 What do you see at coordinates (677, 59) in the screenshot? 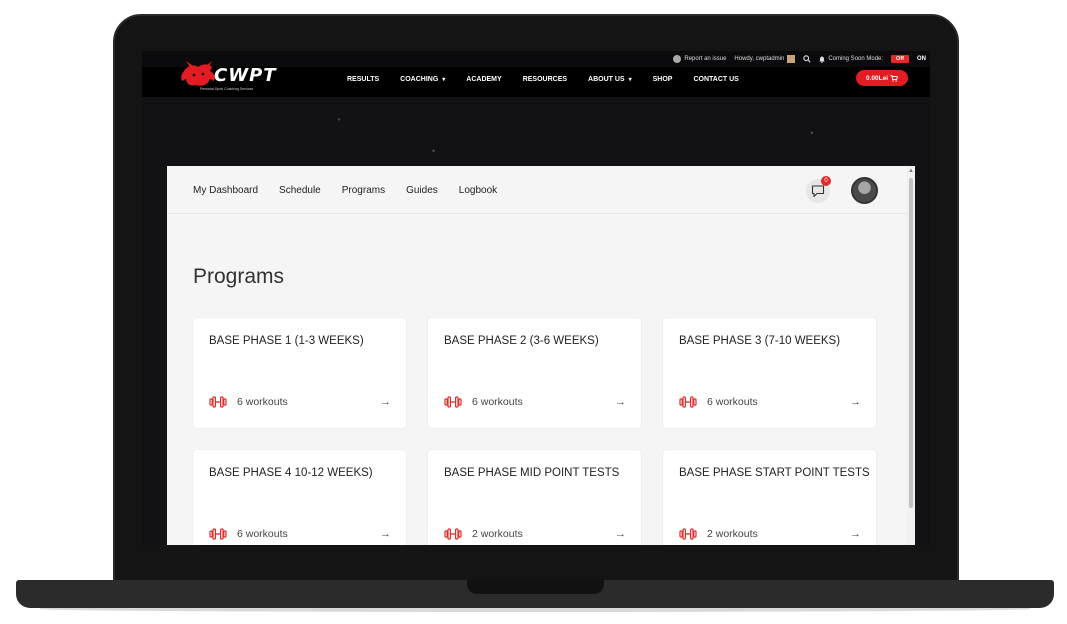
I see `globe-icon` at bounding box center [677, 59].